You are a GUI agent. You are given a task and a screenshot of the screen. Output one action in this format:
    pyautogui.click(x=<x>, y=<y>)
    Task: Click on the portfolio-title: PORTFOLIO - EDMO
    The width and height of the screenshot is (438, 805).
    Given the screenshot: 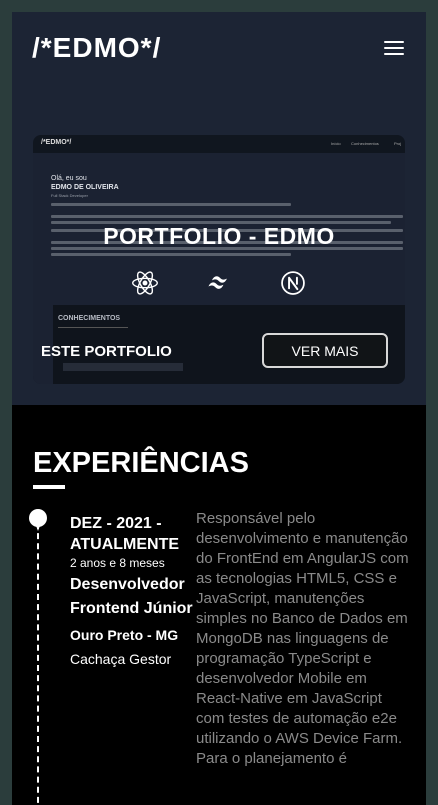 What is the action you would take?
    pyautogui.click(x=219, y=236)
    